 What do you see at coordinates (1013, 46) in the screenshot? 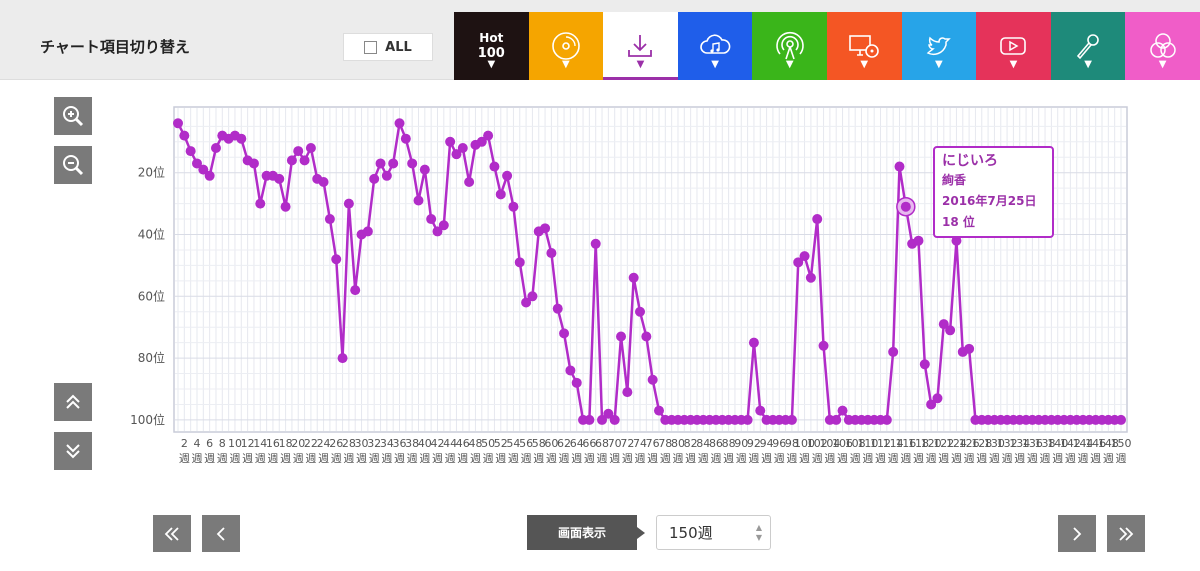
I see `tab-video: ▼` at bounding box center [1013, 46].